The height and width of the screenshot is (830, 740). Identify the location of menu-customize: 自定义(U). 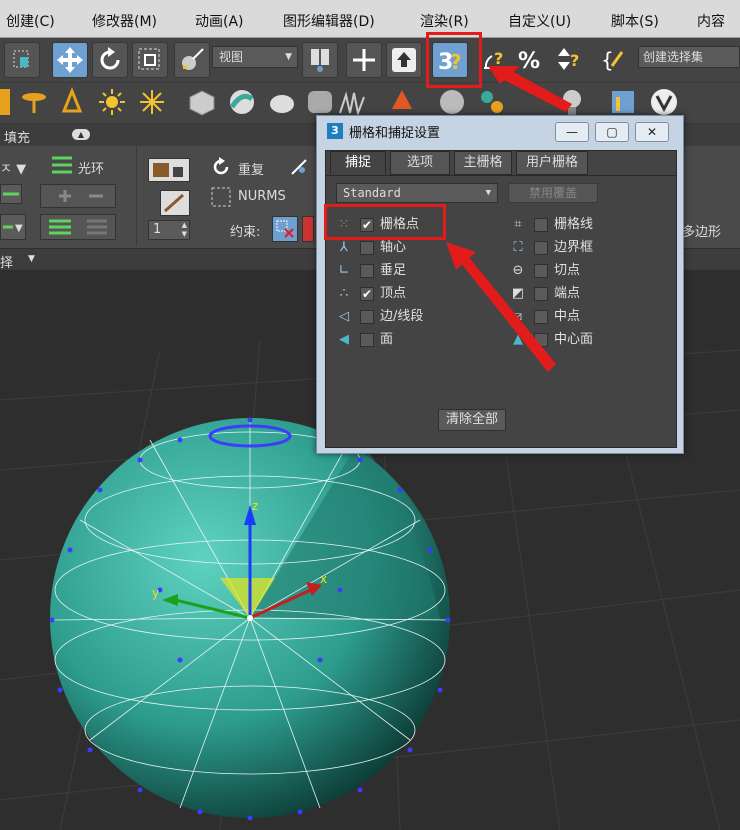
(539, 22).